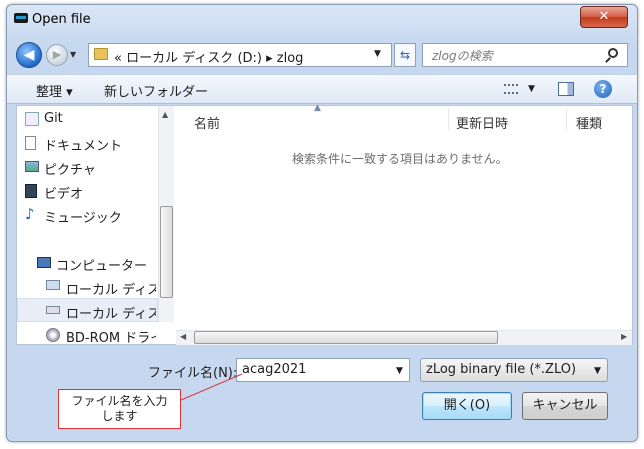 This screenshot has height=449, width=644. Describe the element at coordinates (462, 56) in the screenshot. I see `search-placeholder: zlogの検索` at that location.